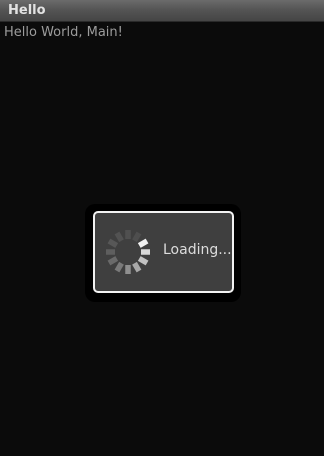 Image resolution: width=324 pixels, height=456 pixels. What do you see at coordinates (128, 252) in the screenshot?
I see `progress-spinner-icon` at bounding box center [128, 252].